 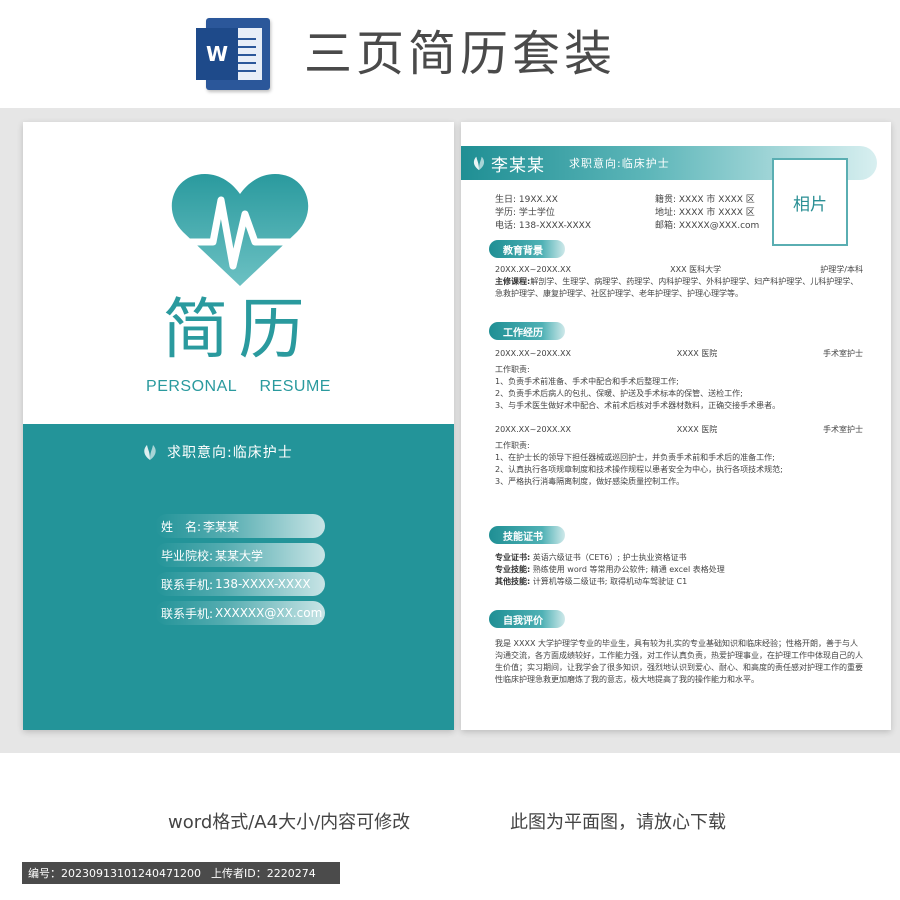 I want to click on id-info: 编号：20230913101240471200, so click(x=114, y=873).